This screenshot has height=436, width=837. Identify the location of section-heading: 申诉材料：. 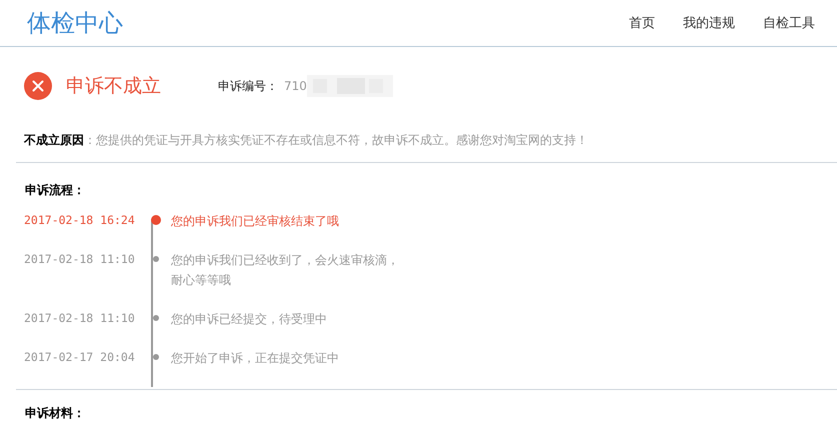
(55, 412).